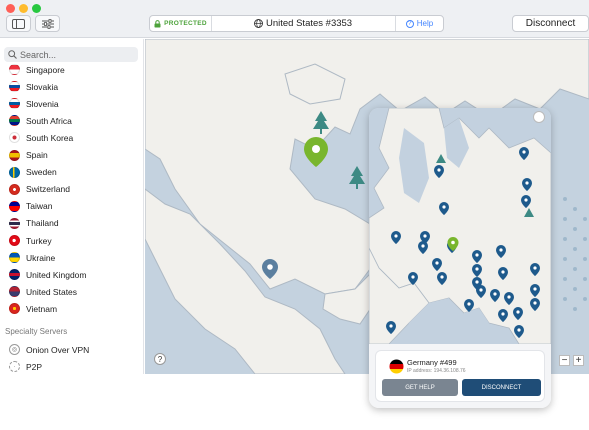 Image resolution: width=589 pixels, height=430 pixels. Describe the element at coordinates (578, 360) in the screenshot. I see `zoom-in-button: +` at that location.